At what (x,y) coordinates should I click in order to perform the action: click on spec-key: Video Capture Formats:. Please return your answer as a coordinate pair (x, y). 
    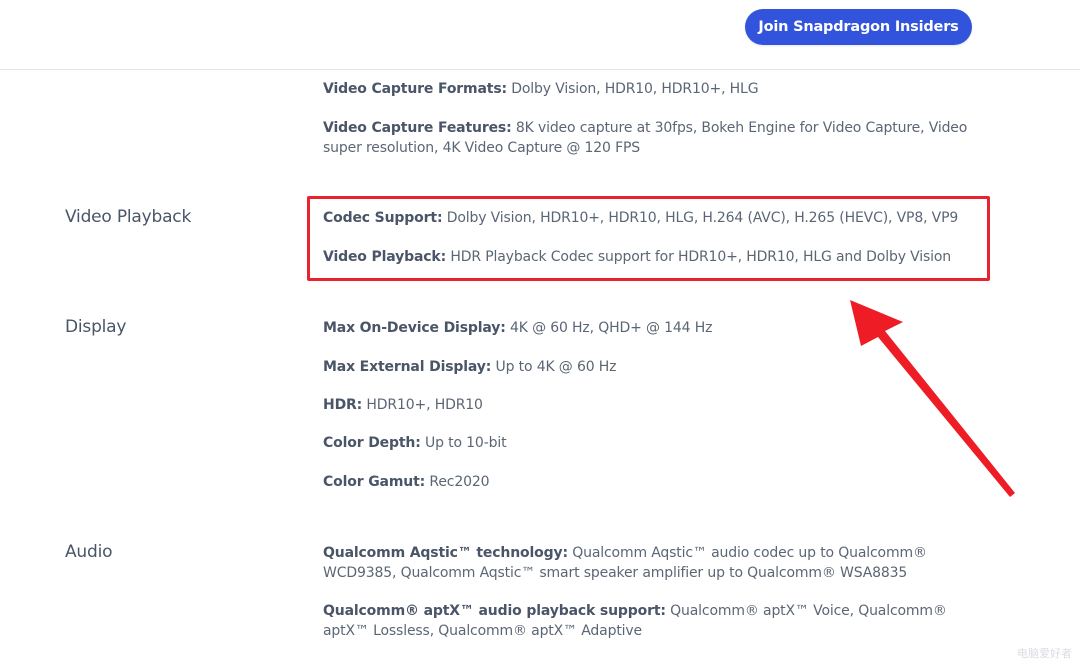
    Looking at the image, I should click on (415, 89).